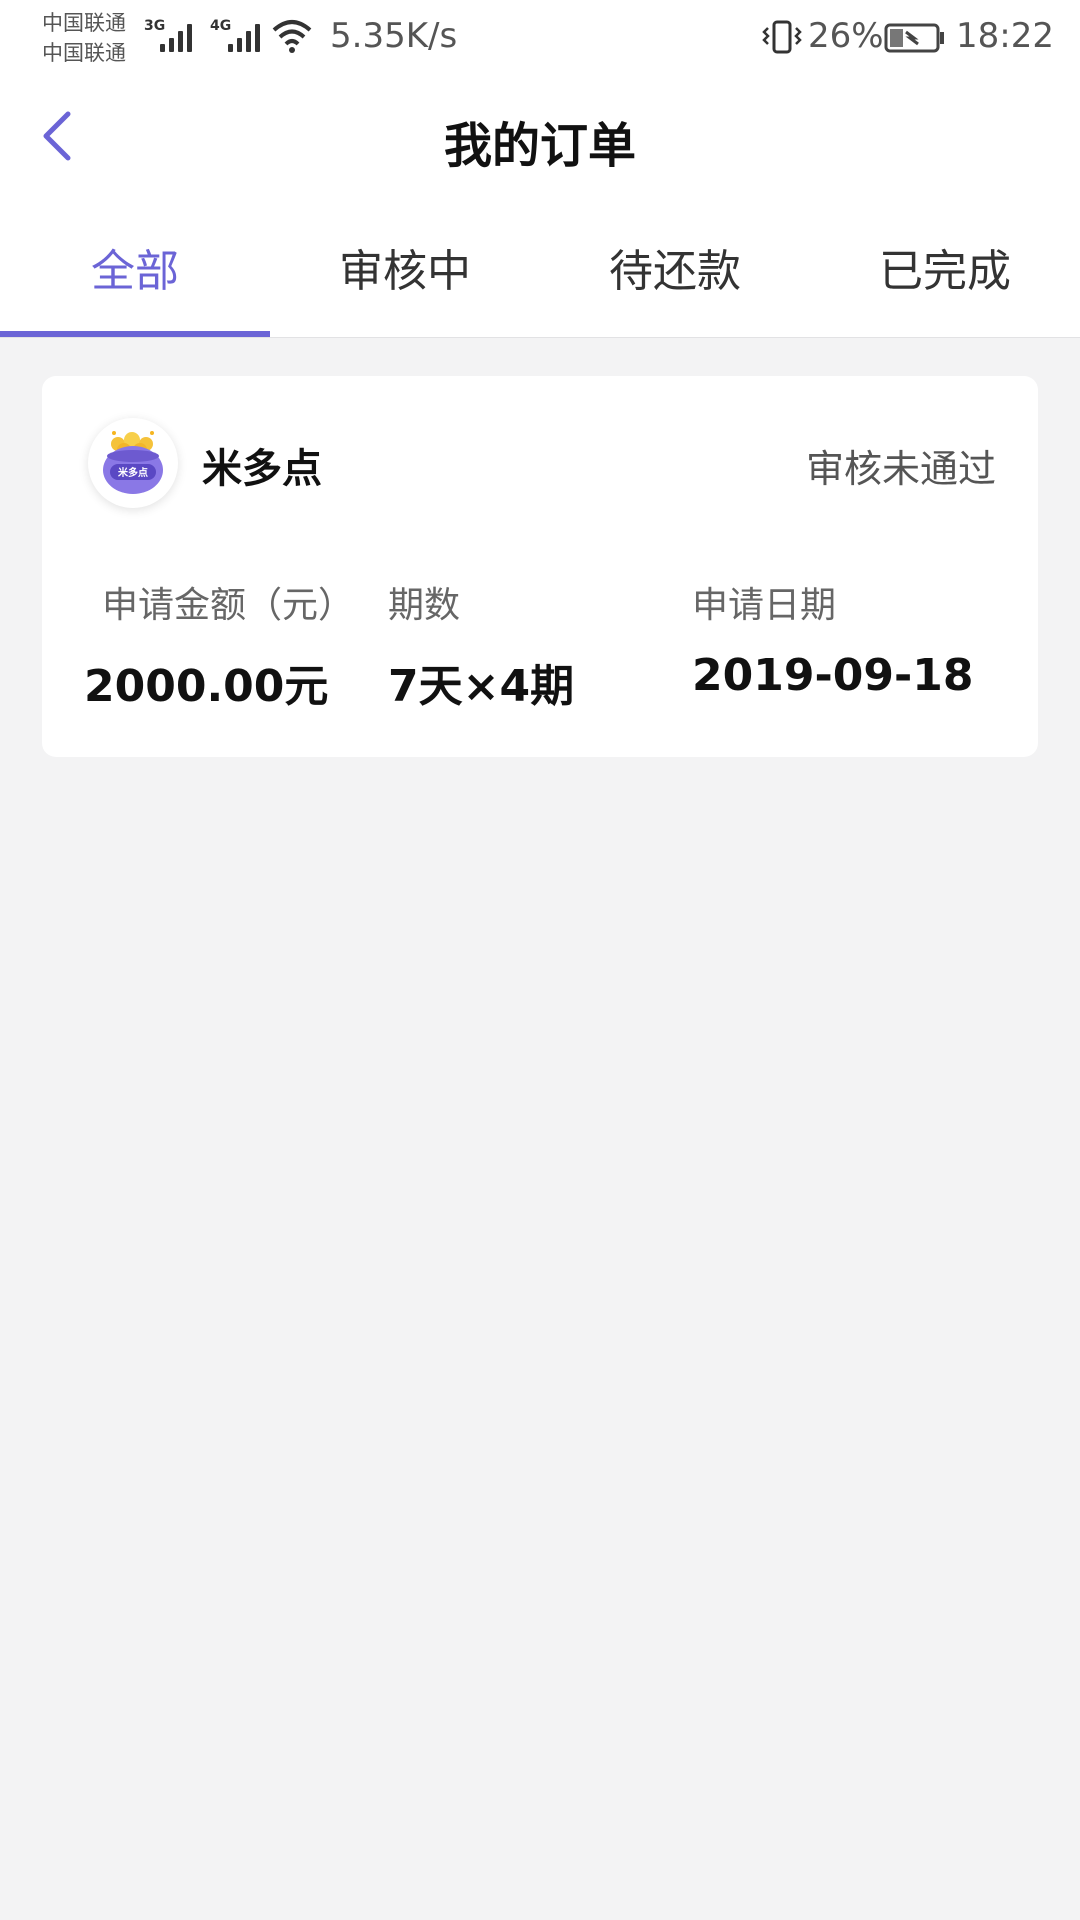 The image size is (1080, 1920). What do you see at coordinates (945, 280) in the screenshot?
I see `tab-completed: 已完成` at bounding box center [945, 280].